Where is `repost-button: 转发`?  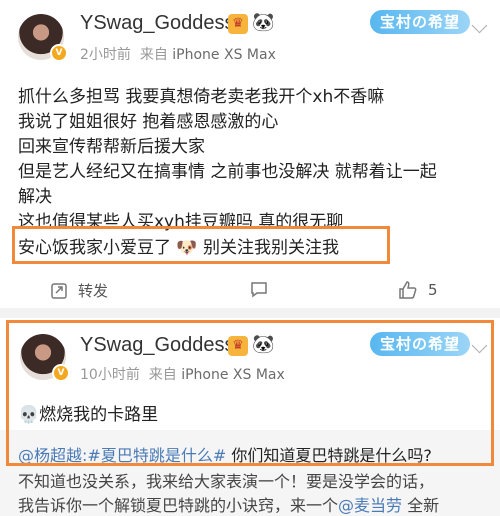
repost-button: 转发 is located at coordinates (79, 290).